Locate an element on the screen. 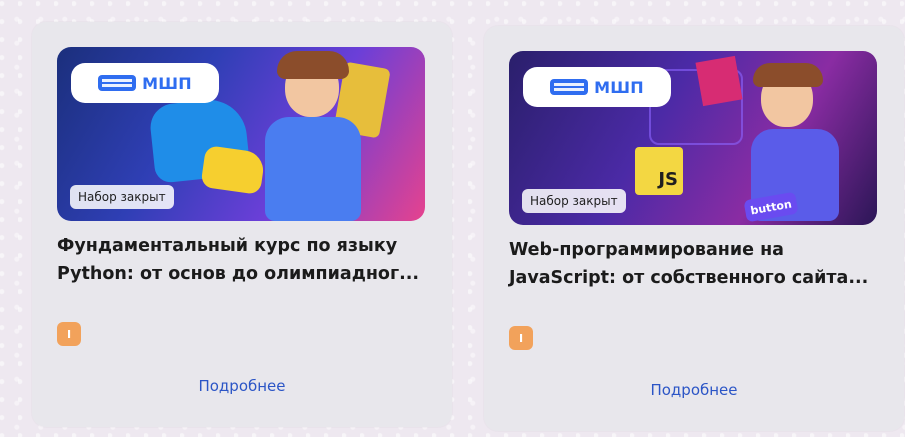 The width and height of the screenshot is (905, 437). python-logo-illustration is located at coordinates (233, 170).